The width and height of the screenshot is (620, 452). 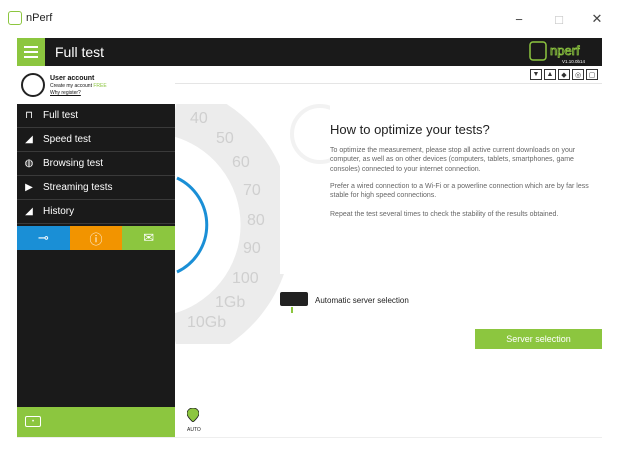 What do you see at coordinates (199, 118) in the screenshot?
I see `gauge-label-40: 40` at bounding box center [199, 118].